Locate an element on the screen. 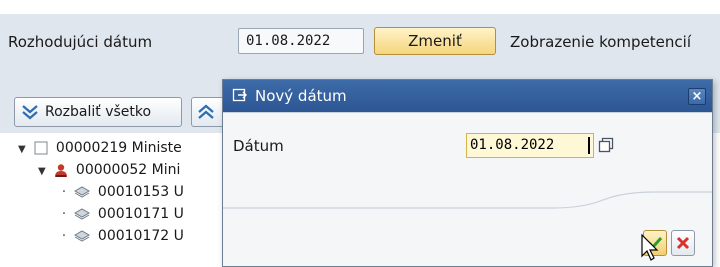  expand-all-button: Rozbaliť všetko is located at coordinates (98, 112).